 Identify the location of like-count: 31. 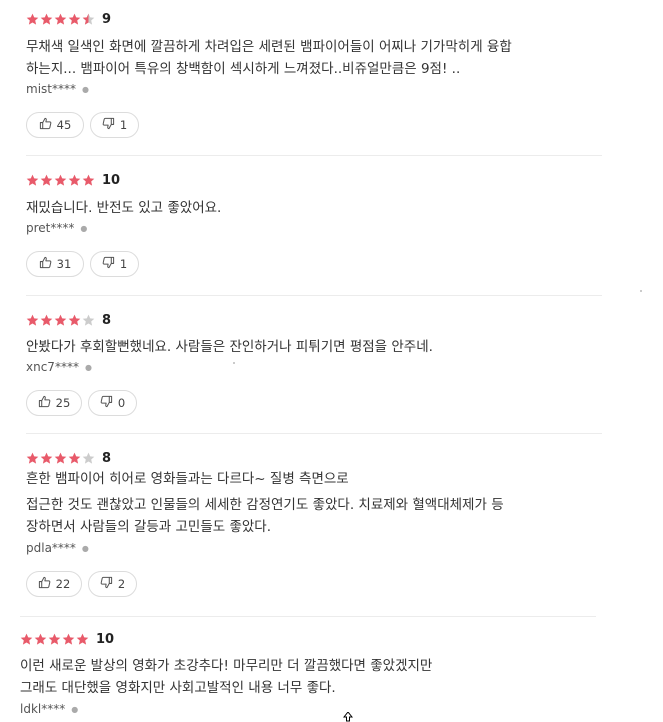
(64, 264).